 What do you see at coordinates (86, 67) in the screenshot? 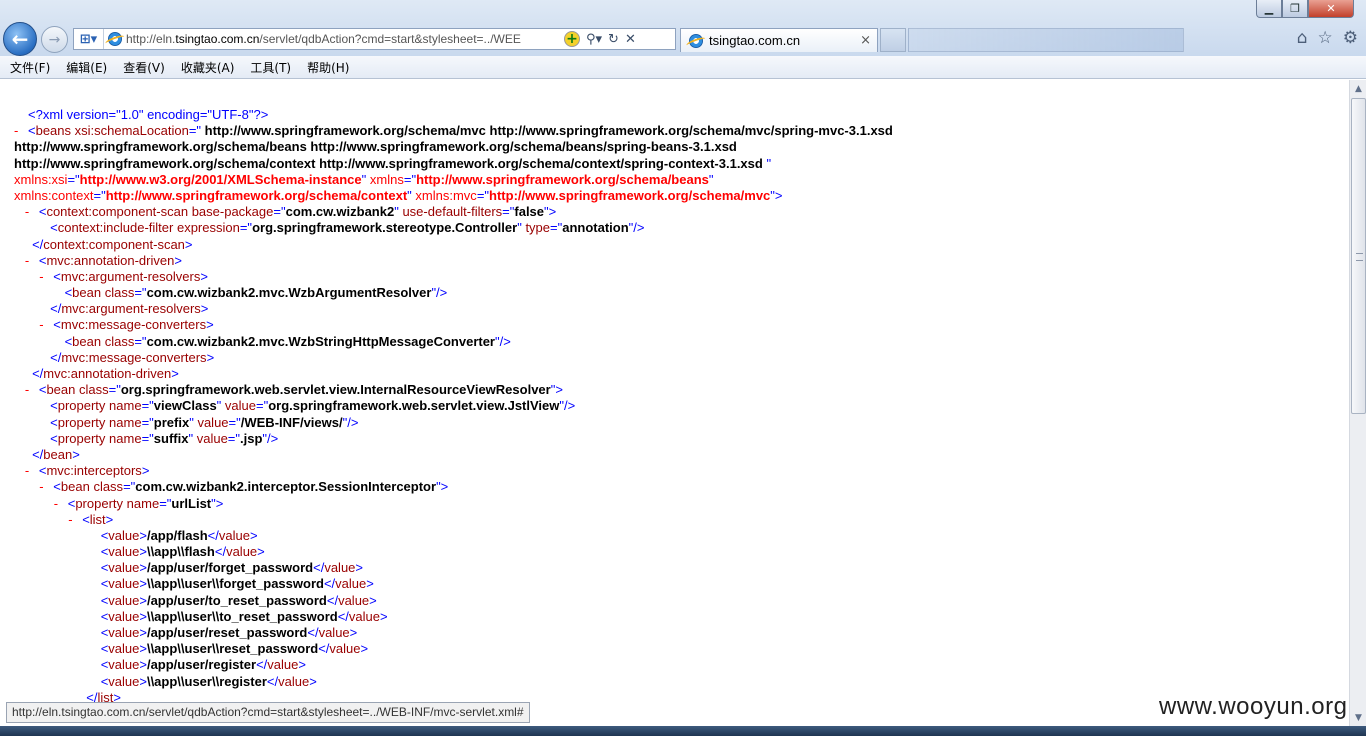
I see `menu-edit: 编辑(E)` at bounding box center [86, 67].